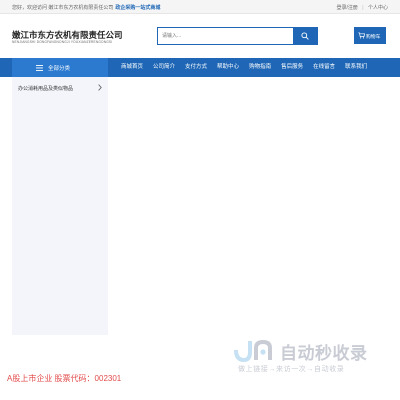 The image size is (400, 400). I want to click on stock-notice: A股上市企业 股票代码：002301, so click(64, 378).